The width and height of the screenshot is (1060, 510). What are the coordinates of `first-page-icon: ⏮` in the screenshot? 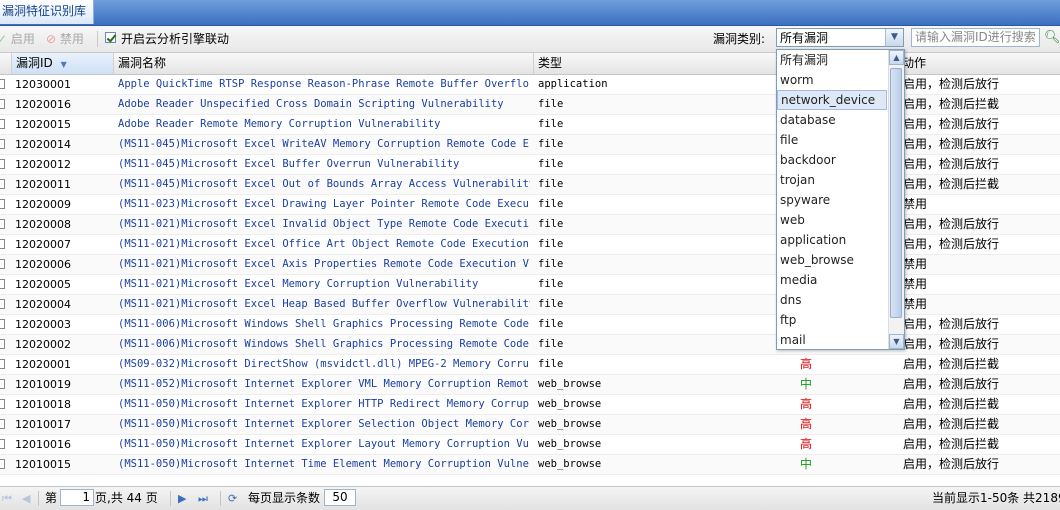 It's located at (7, 498).